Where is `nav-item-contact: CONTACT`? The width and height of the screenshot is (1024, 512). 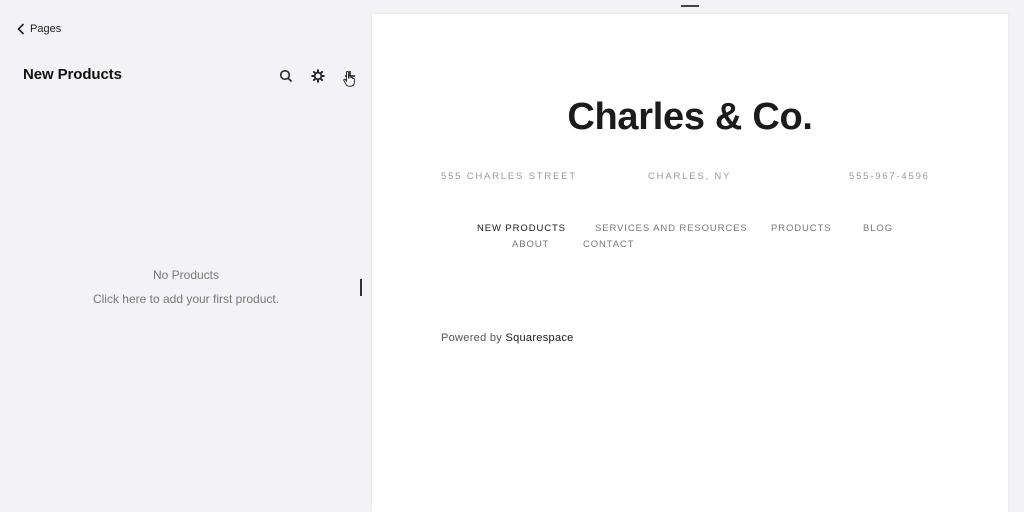
nav-item-contact: CONTACT is located at coordinates (609, 244).